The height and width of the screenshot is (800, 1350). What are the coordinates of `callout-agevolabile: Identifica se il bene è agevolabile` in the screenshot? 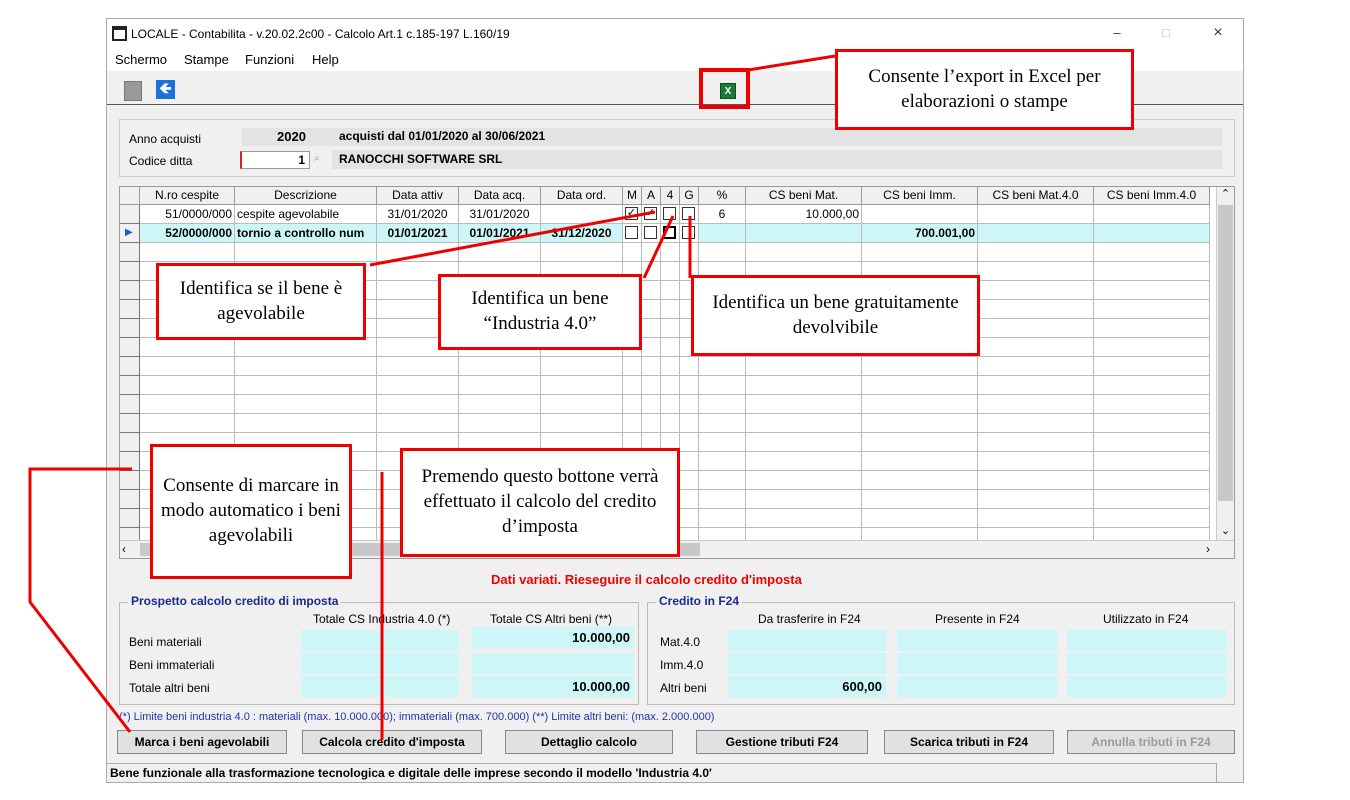 It's located at (261, 301).